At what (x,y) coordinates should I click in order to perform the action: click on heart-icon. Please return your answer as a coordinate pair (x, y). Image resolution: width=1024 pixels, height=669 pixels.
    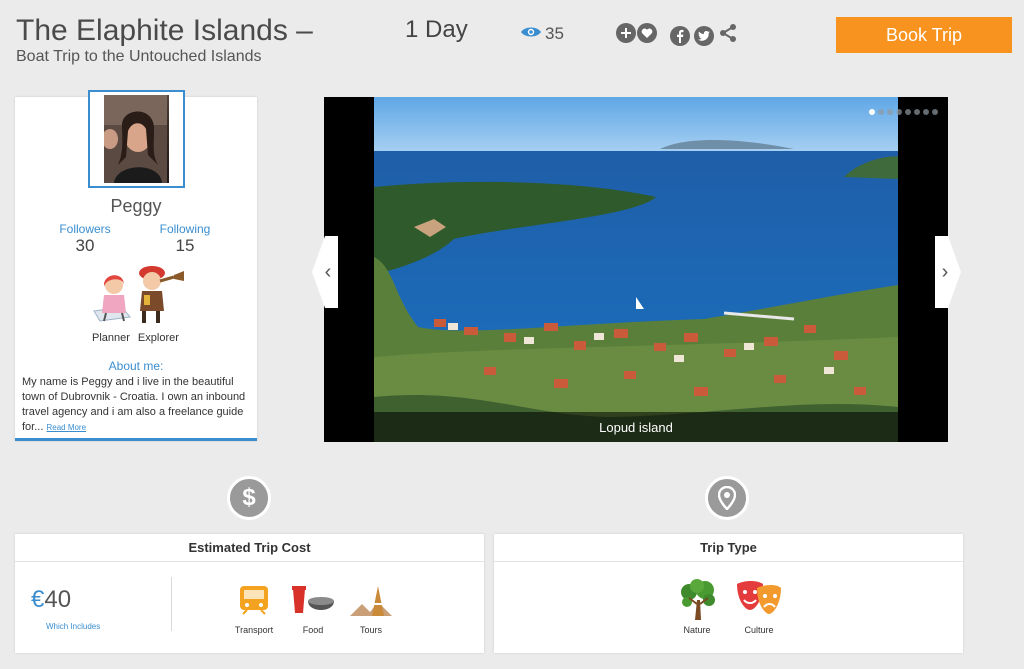
    Looking at the image, I should click on (647, 33).